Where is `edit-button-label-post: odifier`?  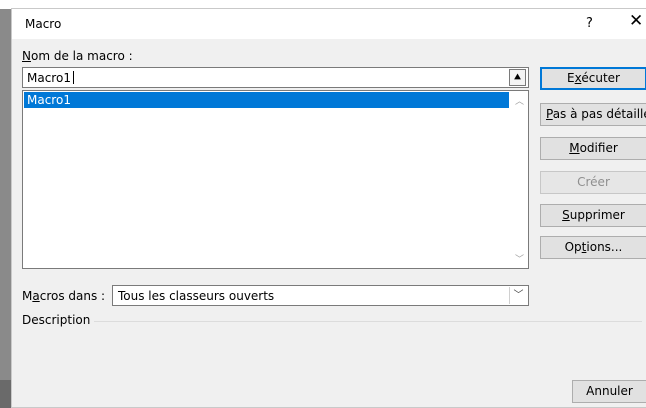 edit-button-label-post: odifier is located at coordinates (598, 148).